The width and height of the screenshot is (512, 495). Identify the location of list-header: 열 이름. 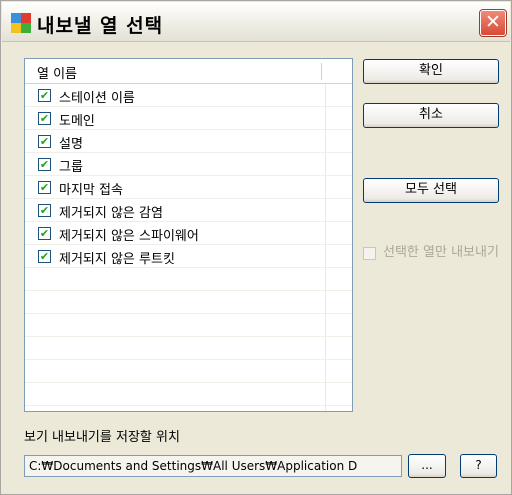
(188, 71).